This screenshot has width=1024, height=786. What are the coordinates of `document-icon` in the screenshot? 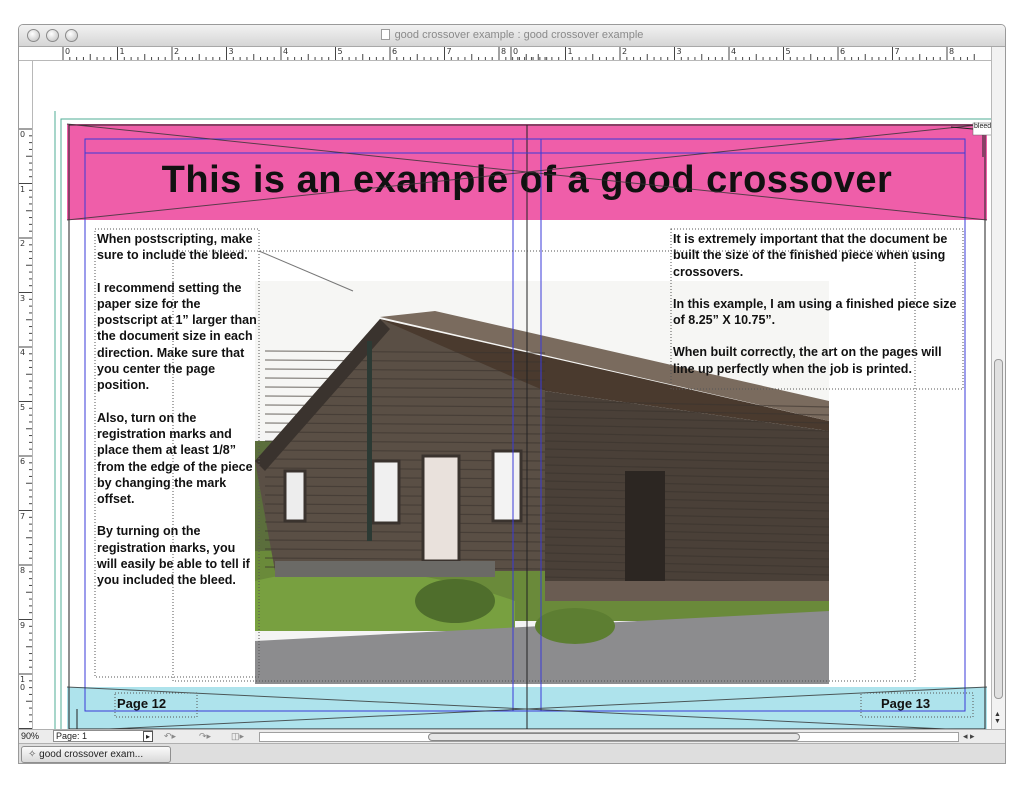 It's located at (385, 34).